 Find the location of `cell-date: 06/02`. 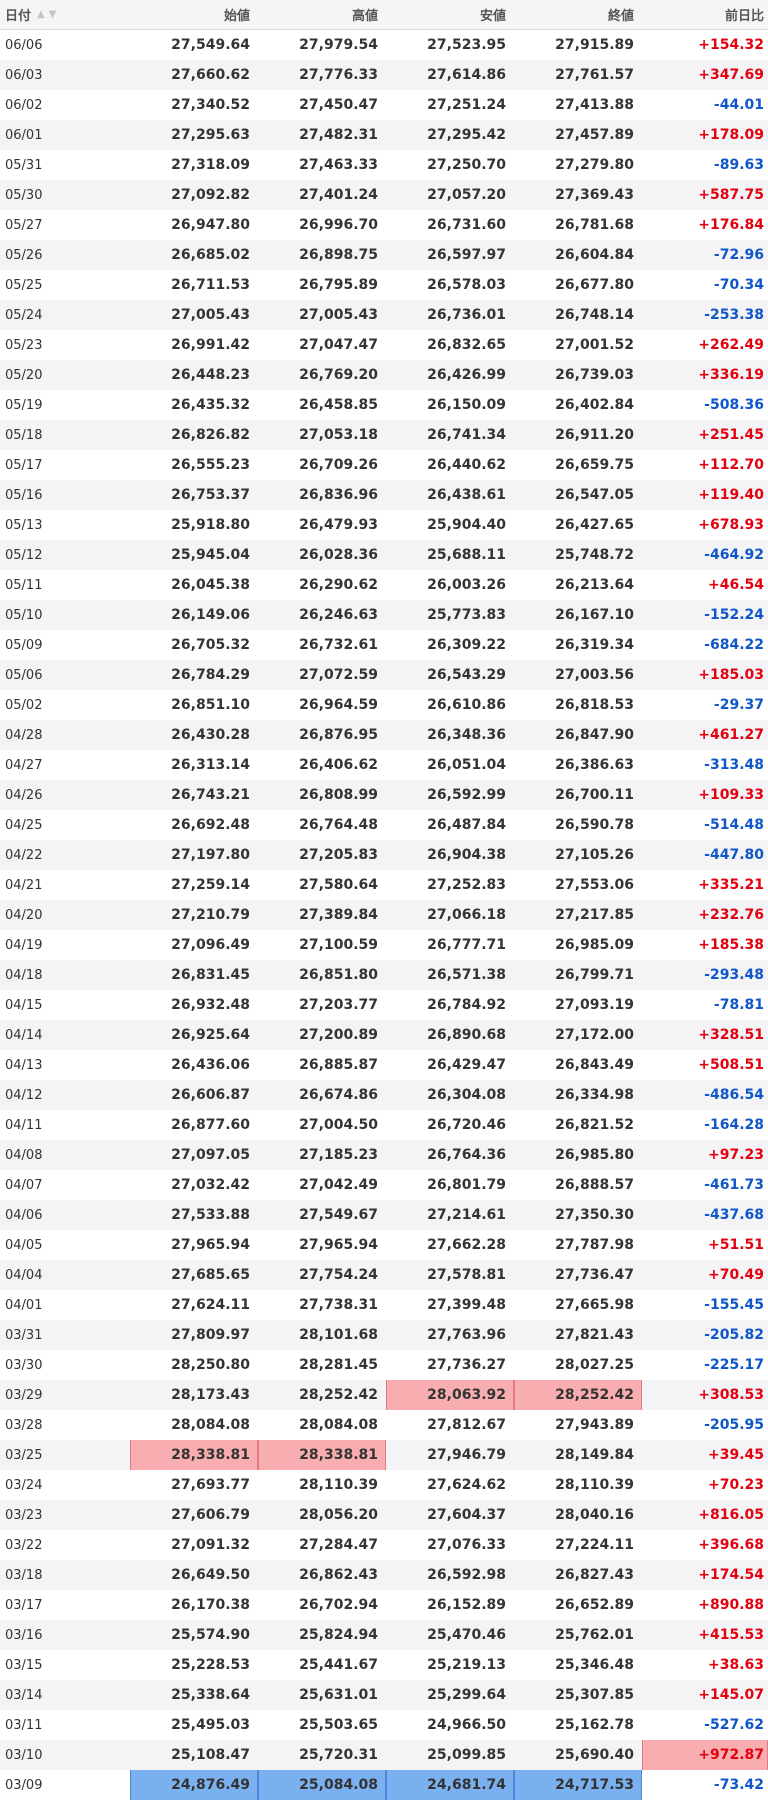

cell-date: 06/02 is located at coordinates (24, 105).